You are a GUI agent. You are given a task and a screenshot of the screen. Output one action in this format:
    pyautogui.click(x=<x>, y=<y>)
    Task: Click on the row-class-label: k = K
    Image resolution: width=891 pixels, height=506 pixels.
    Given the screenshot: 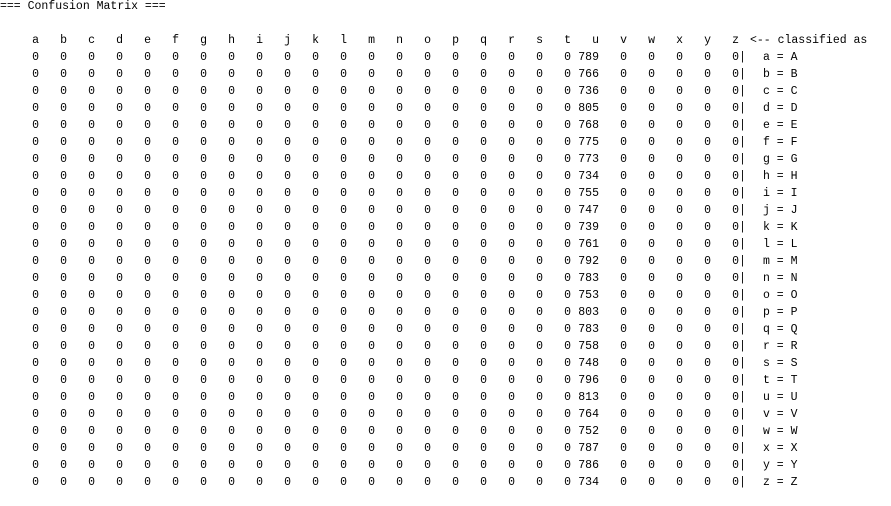 What is the action you would take?
    pyautogui.click(x=780, y=227)
    